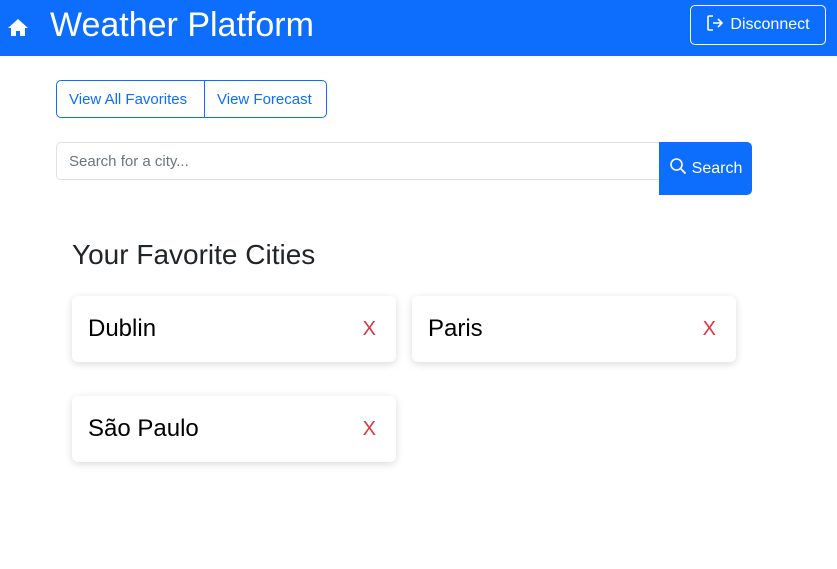  What do you see at coordinates (266, 99) in the screenshot?
I see `view-forecast-button: View Forecast` at bounding box center [266, 99].